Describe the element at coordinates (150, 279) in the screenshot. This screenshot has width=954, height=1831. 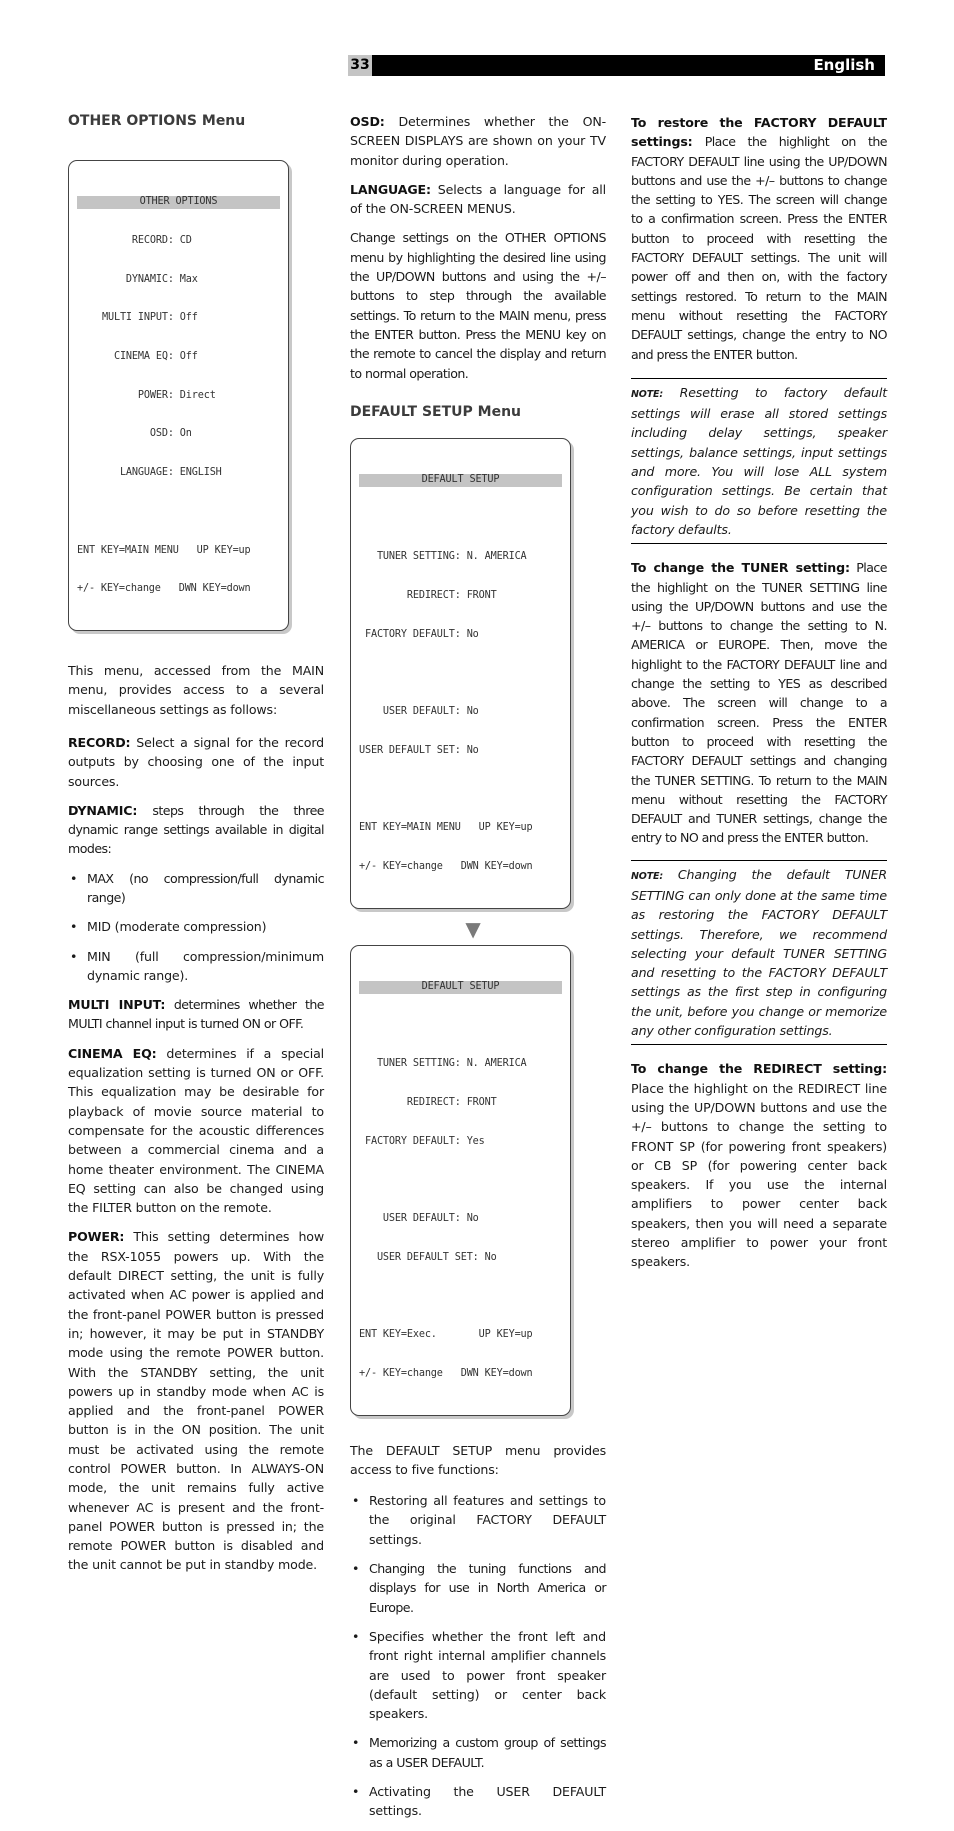
I see `screen-row: DYNAMIC: Max` at that location.